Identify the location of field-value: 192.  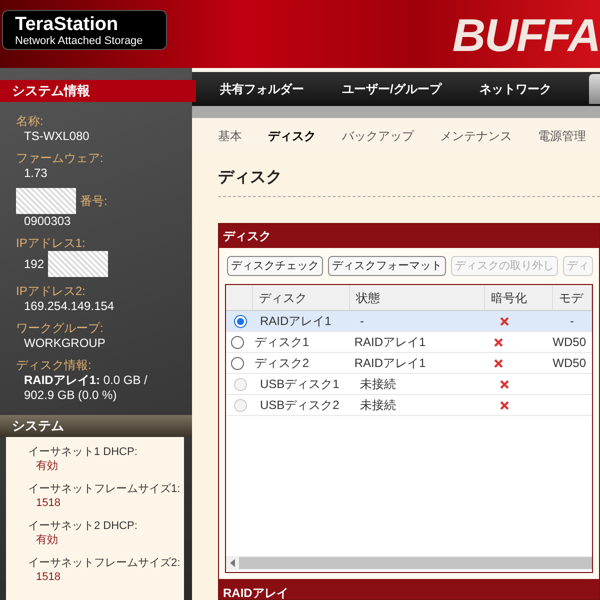
(34, 264).